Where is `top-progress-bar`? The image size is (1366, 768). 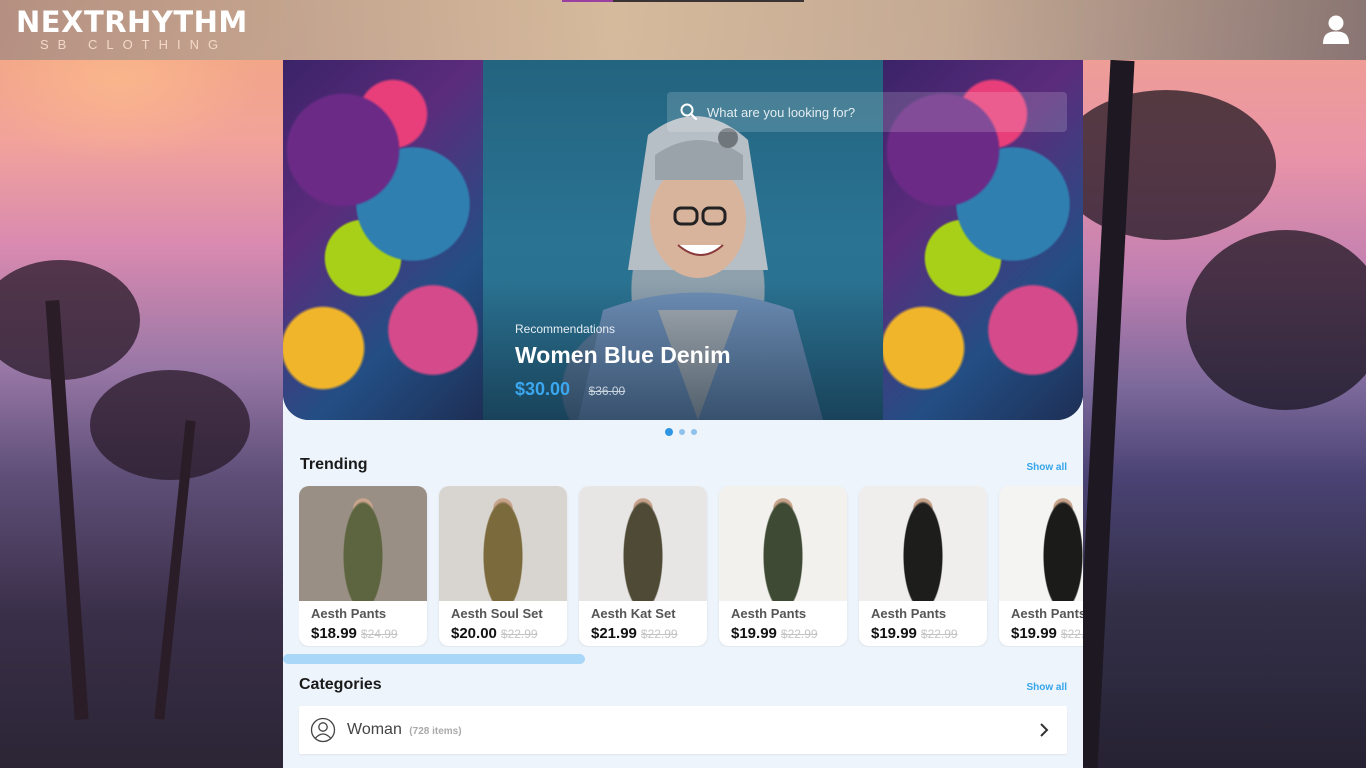
top-progress-bar is located at coordinates (683, 1).